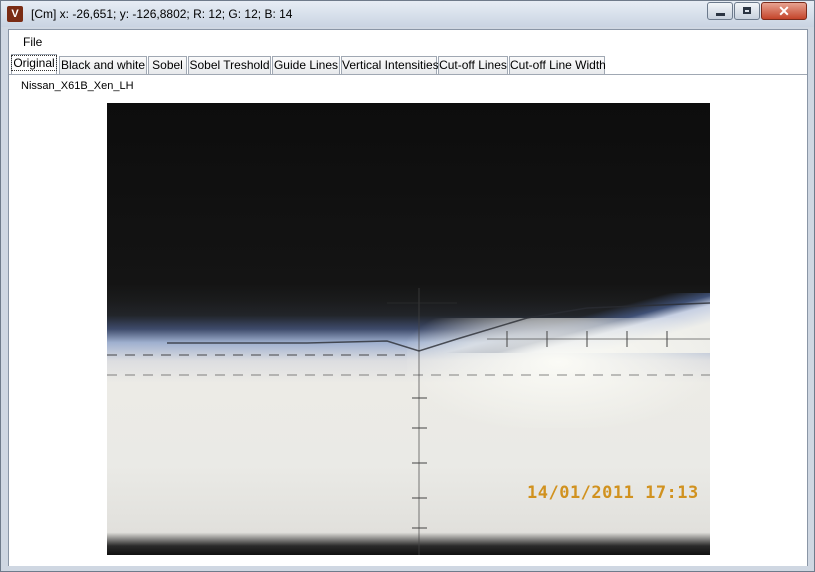 The image size is (815, 572). I want to click on close-button: ✕, so click(784, 11).